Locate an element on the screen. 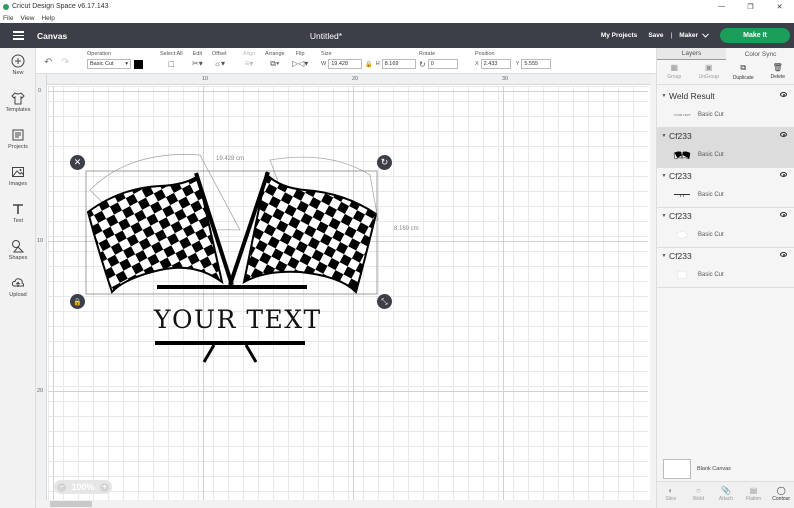 Image resolution: width=794 pixels, height=508 pixels. menu-help: Help is located at coordinates (47, 18).